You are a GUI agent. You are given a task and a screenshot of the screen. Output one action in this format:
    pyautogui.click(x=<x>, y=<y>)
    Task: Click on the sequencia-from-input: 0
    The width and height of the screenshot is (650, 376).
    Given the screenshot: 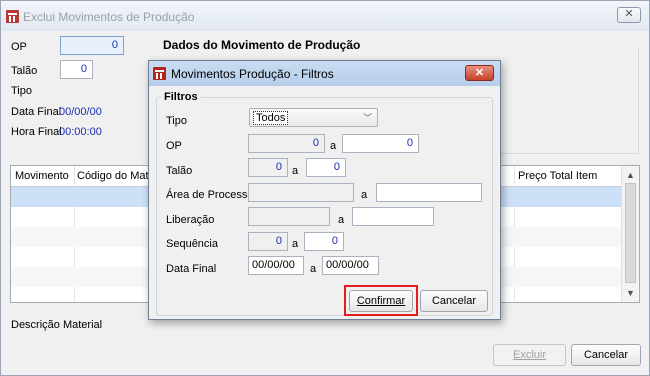 What is the action you would take?
    pyautogui.click(x=268, y=241)
    